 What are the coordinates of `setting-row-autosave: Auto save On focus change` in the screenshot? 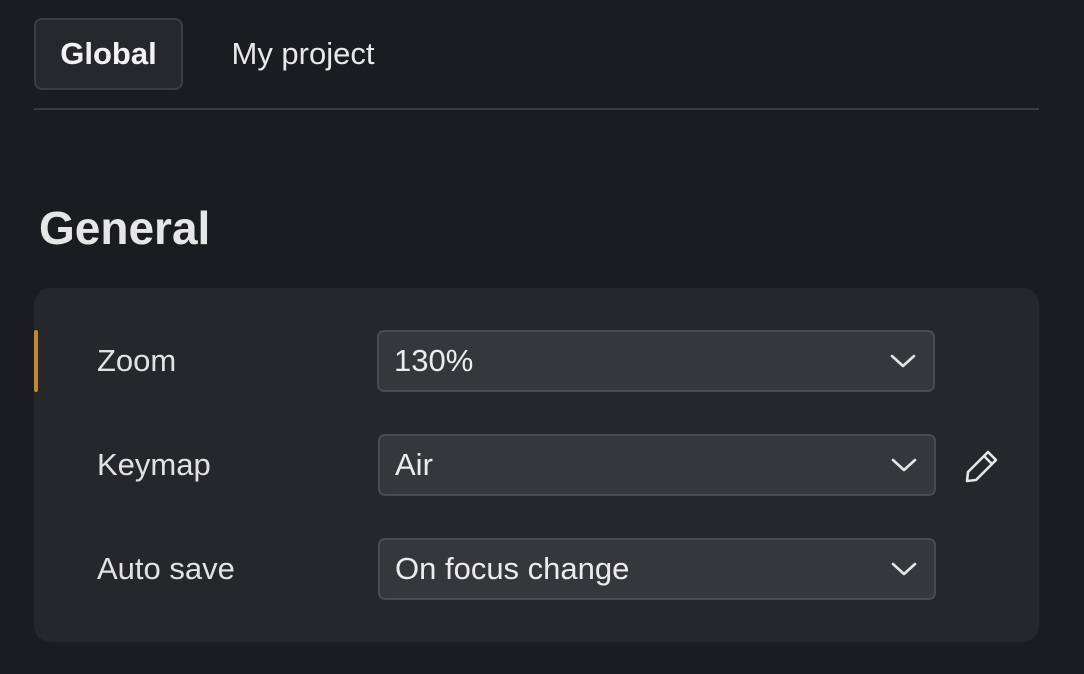 It's located at (536, 569).